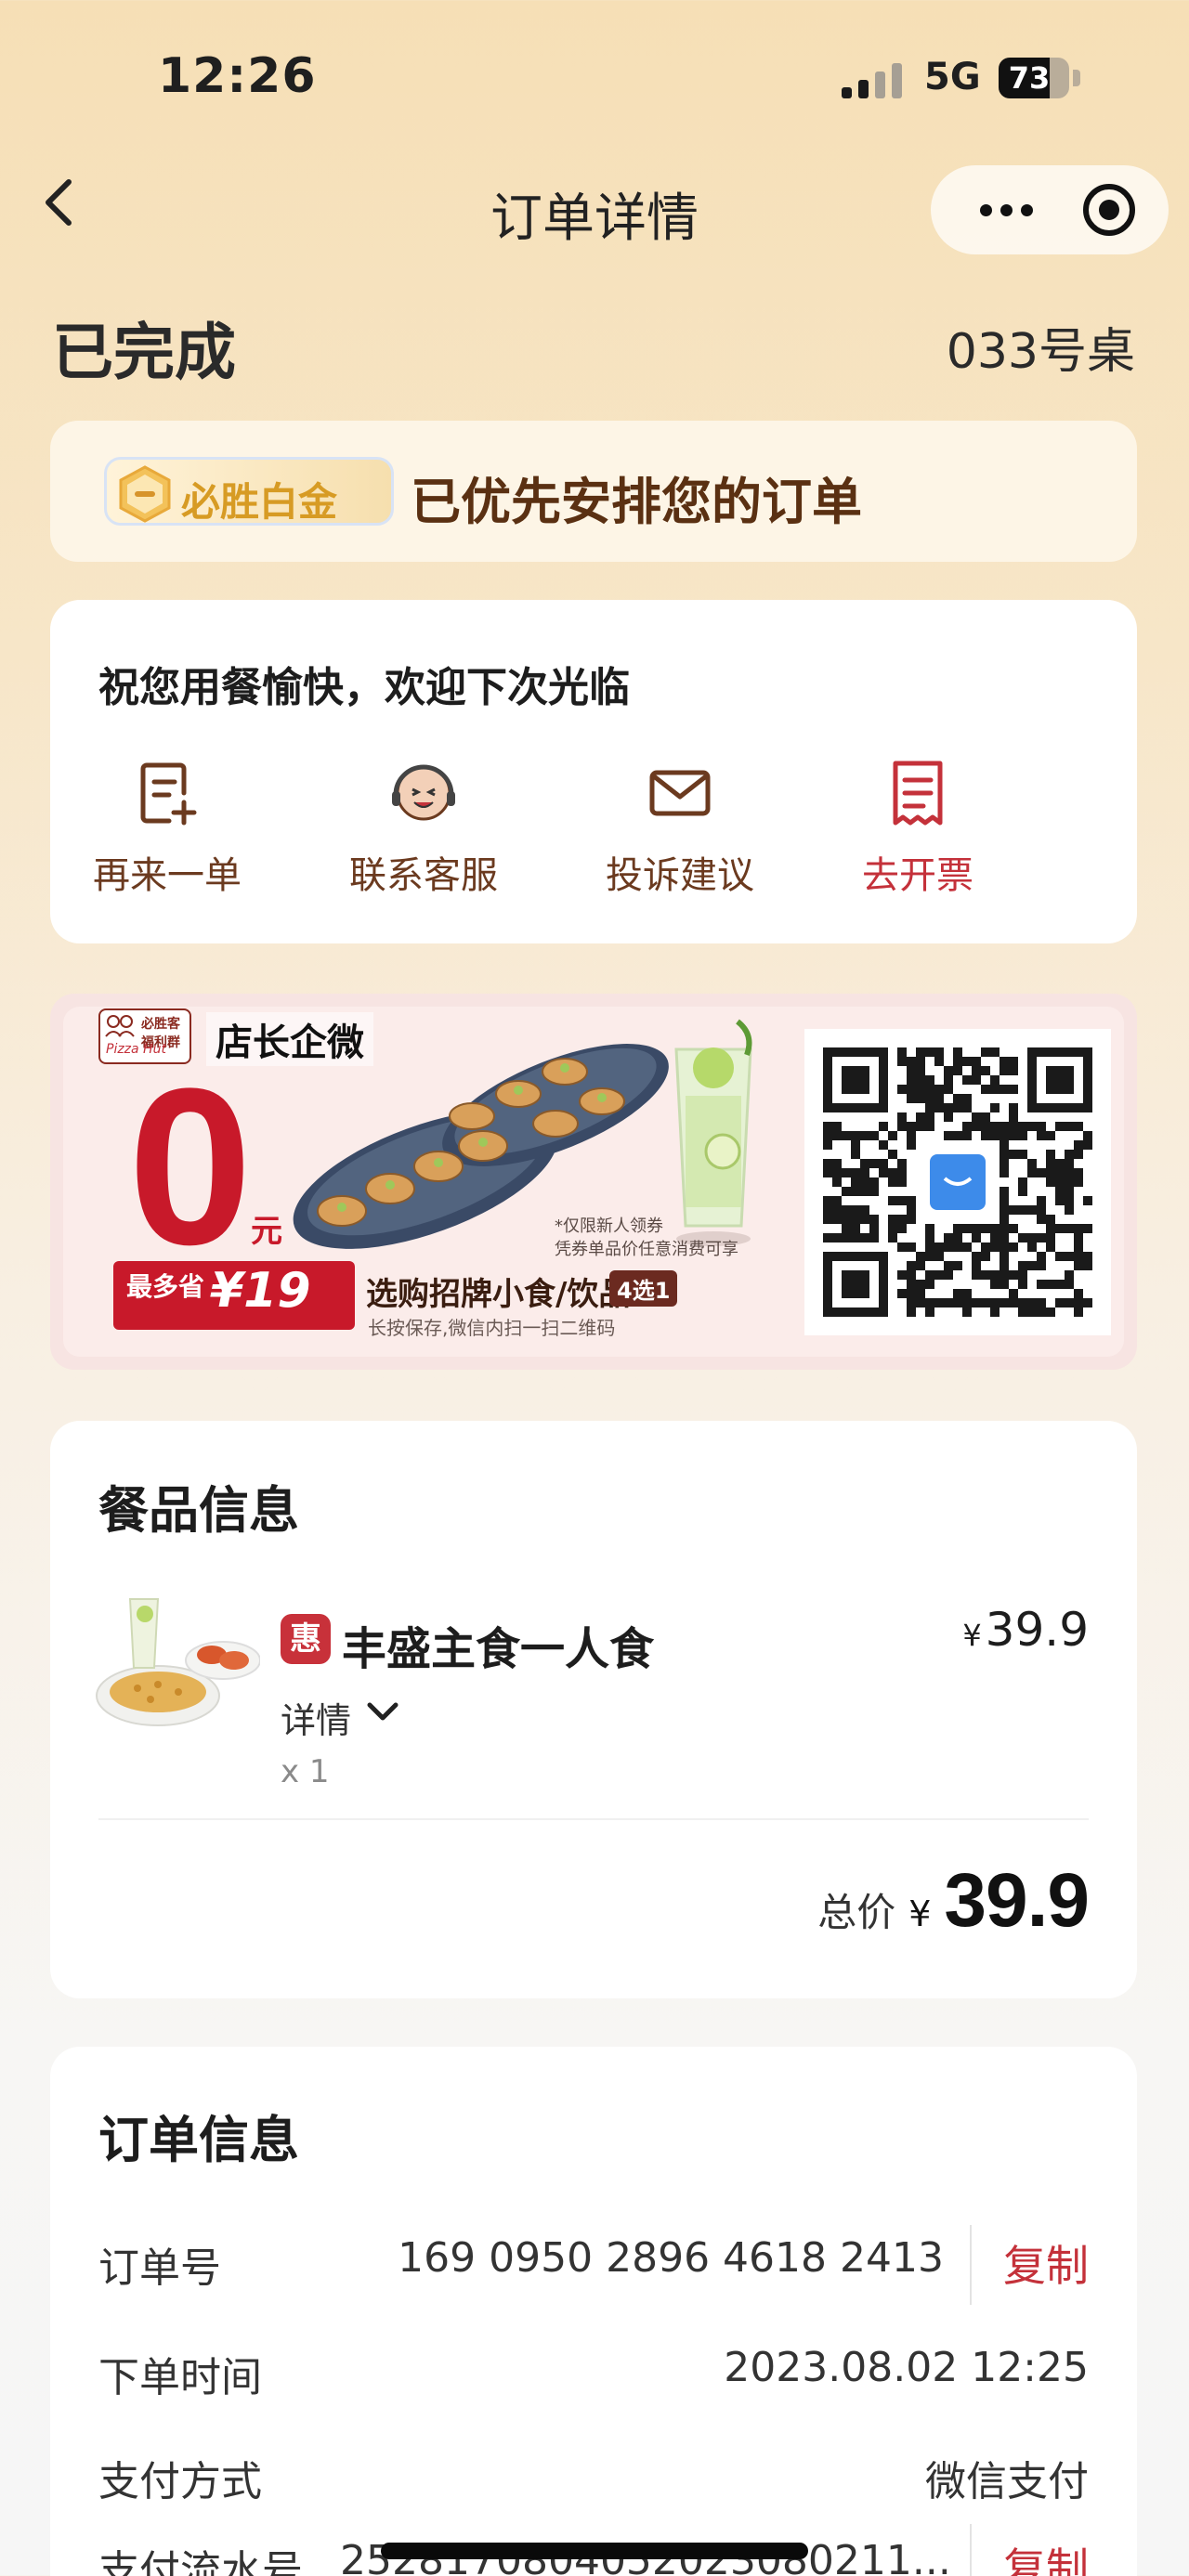  What do you see at coordinates (266, 1231) in the screenshot?
I see `promo-unit: 元` at bounding box center [266, 1231].